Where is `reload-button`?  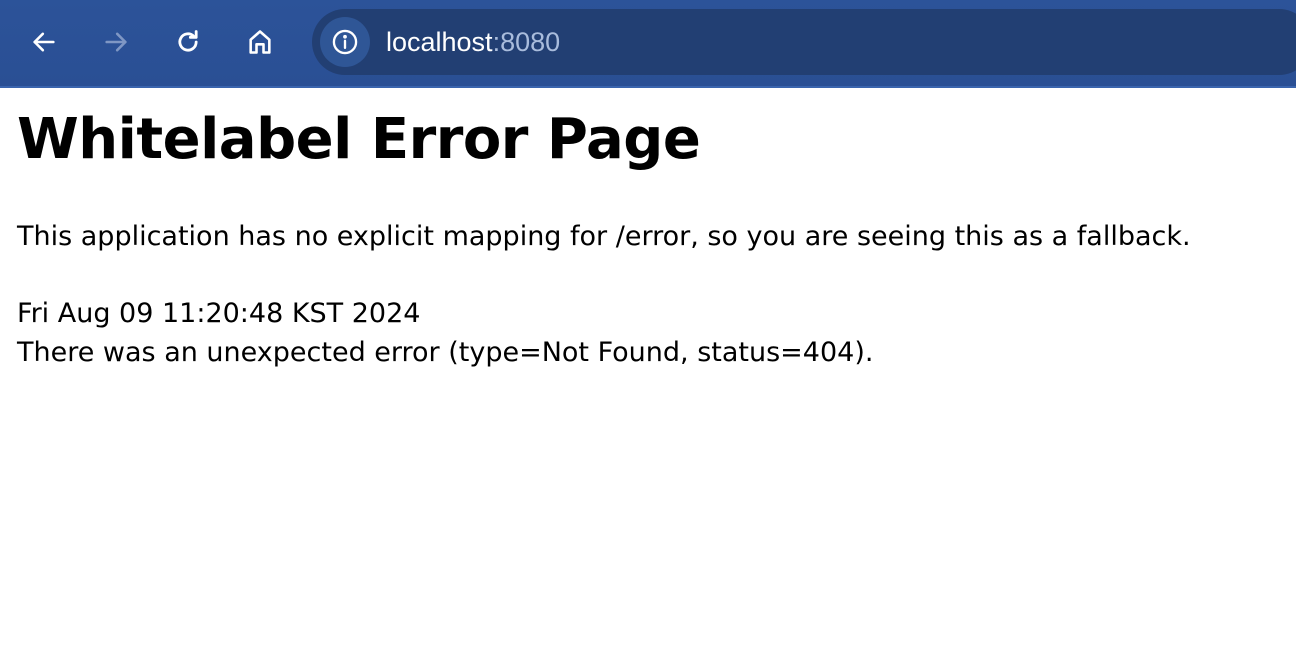
reload-button is located at coordinates (188, 42).